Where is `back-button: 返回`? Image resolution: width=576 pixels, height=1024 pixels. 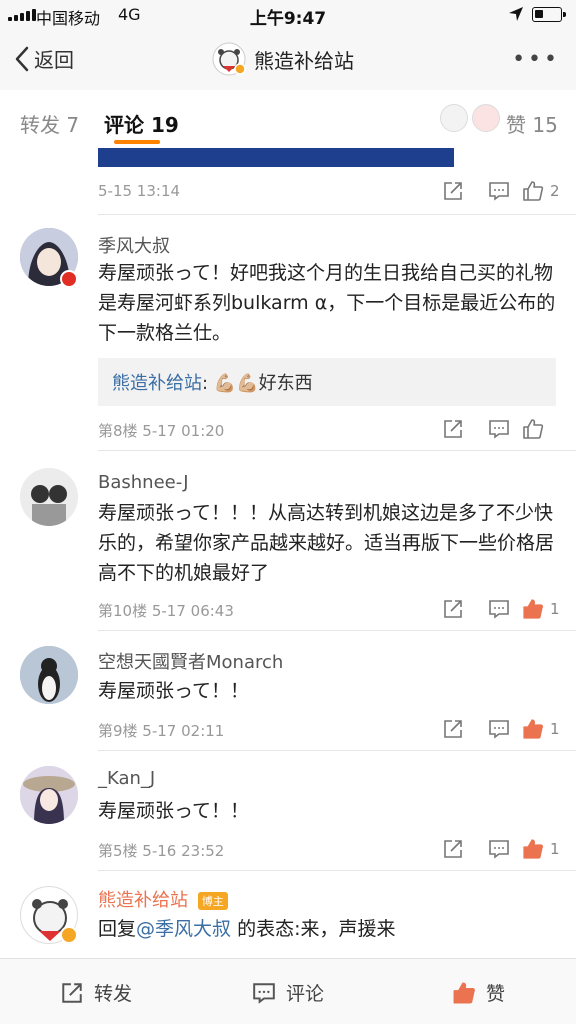 back-button: 返回 is located at coordinates (44, 58).